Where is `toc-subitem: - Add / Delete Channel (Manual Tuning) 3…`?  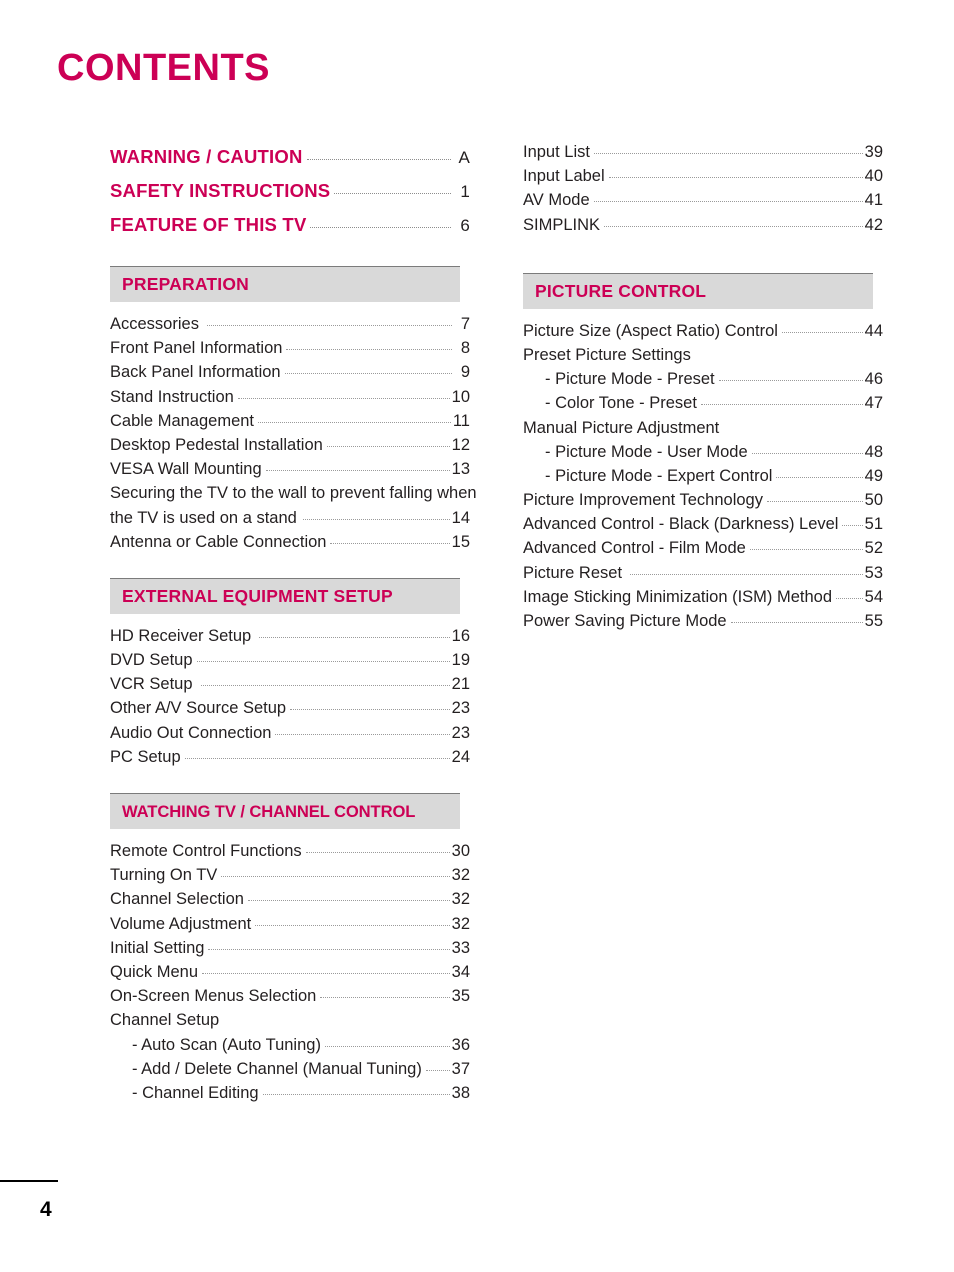 toc-subitem: - Add / Delete Channel (Manual Tuning) 3… is located at coordinates (290, 1069).